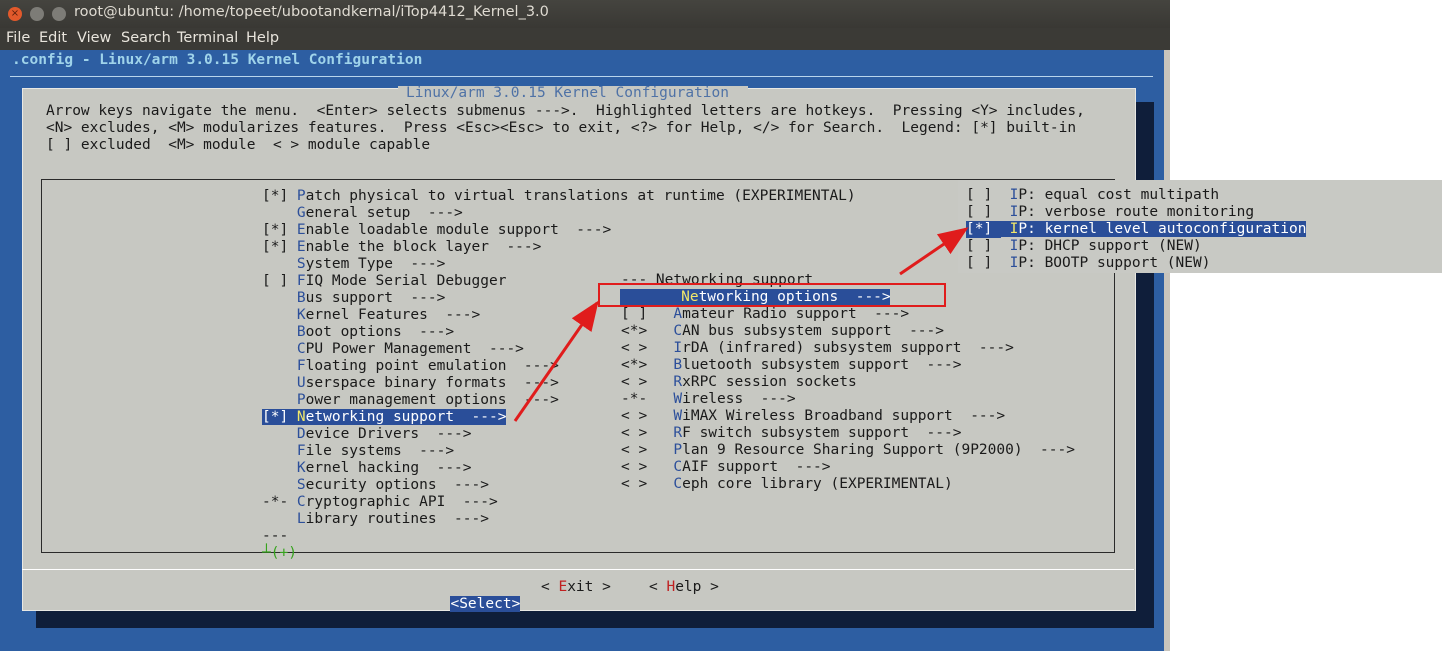 This screenshot has height=651, width=1442. Describe the element at coordinates (384, 417) in the screenshot. I see `menu-item-13: [*] Networking support --->` at that location.